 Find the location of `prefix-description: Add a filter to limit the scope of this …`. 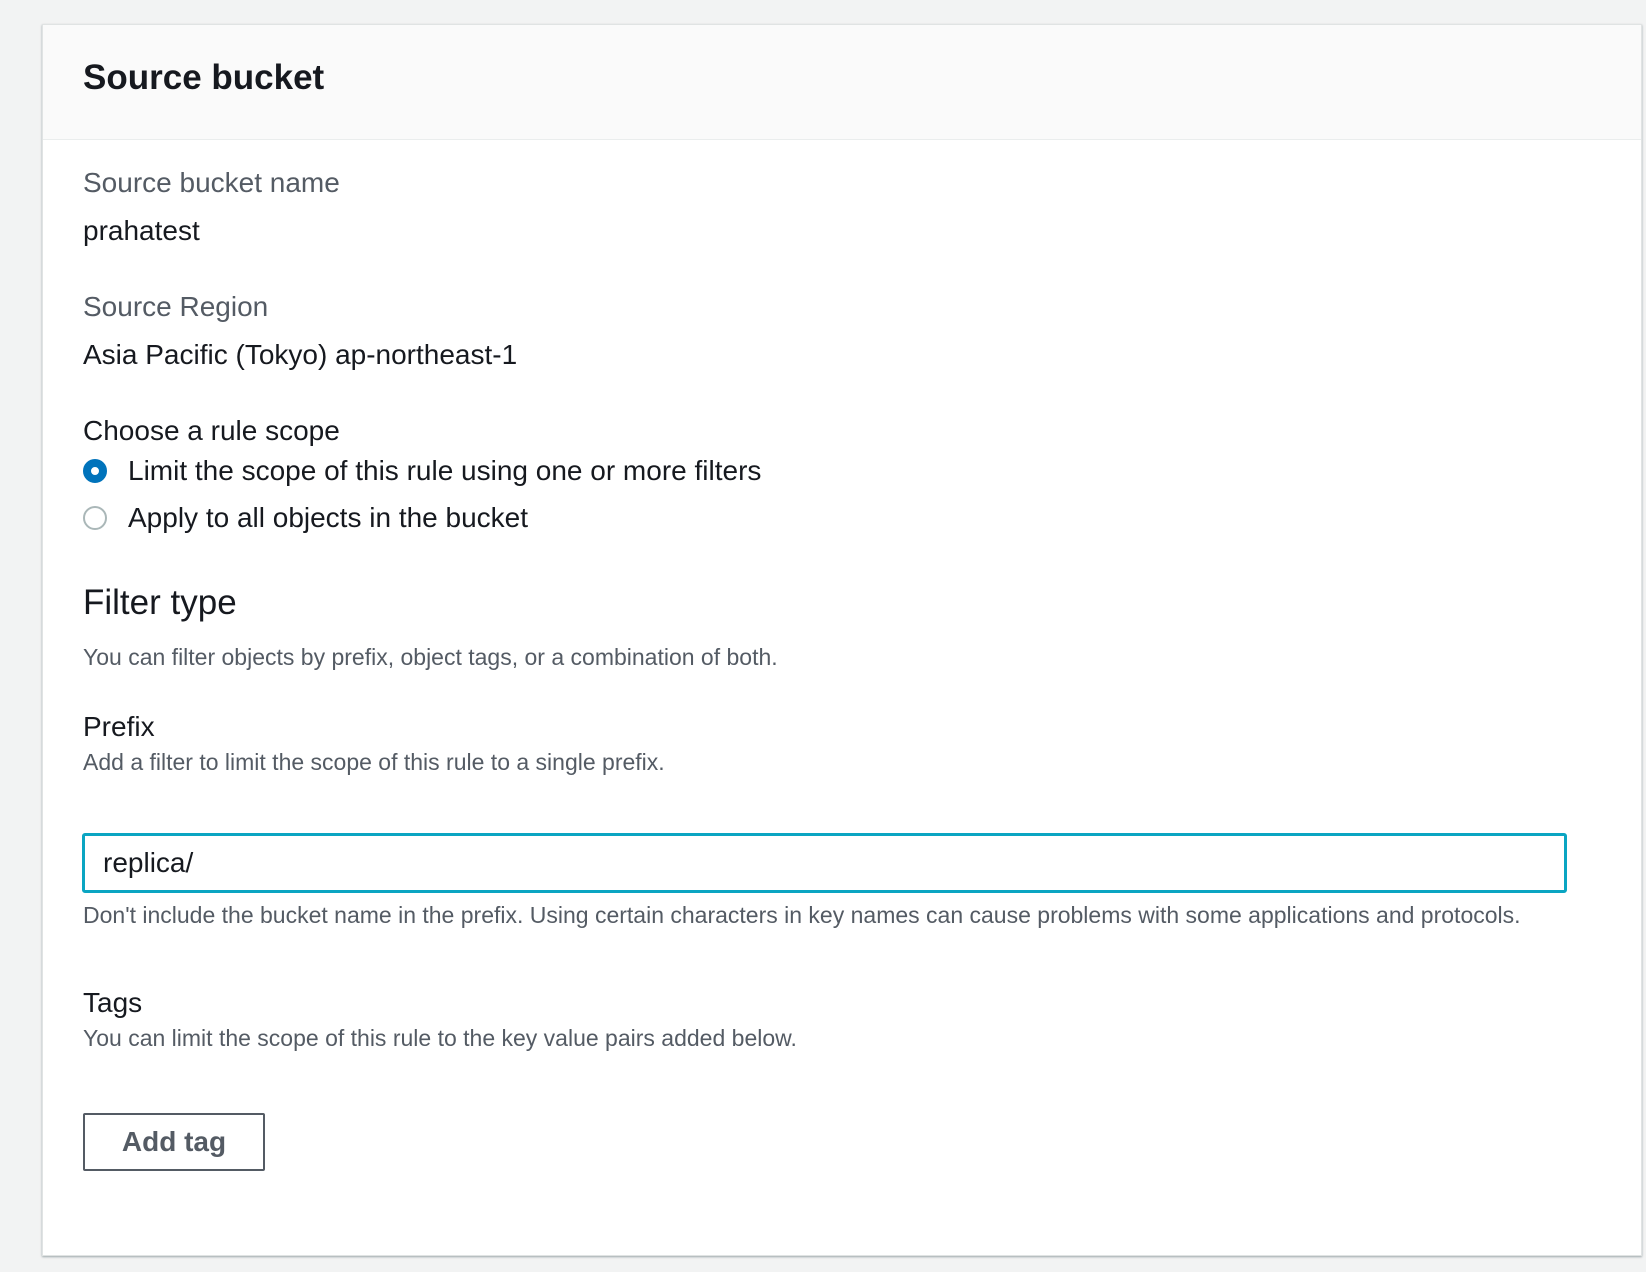

prefix-description: Add a filter to limit the scope of this … is located at coordinates (374, 762).